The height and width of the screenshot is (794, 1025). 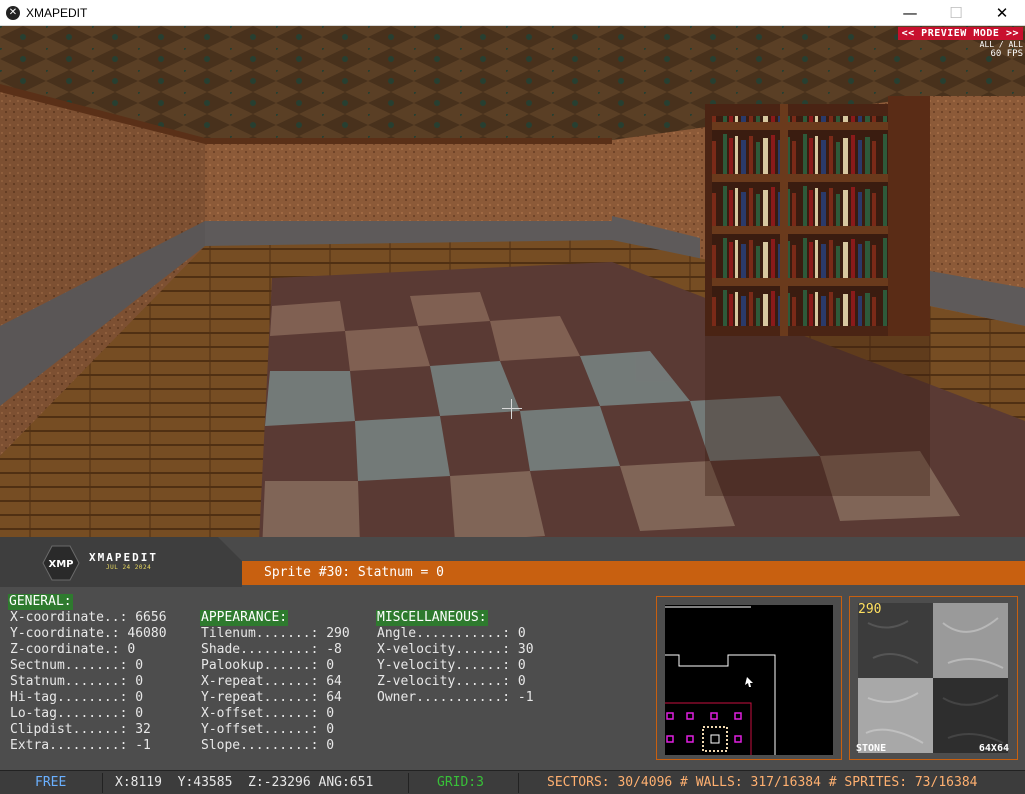 I want to click on close-button: ✕, so click(x=1002, y=13).